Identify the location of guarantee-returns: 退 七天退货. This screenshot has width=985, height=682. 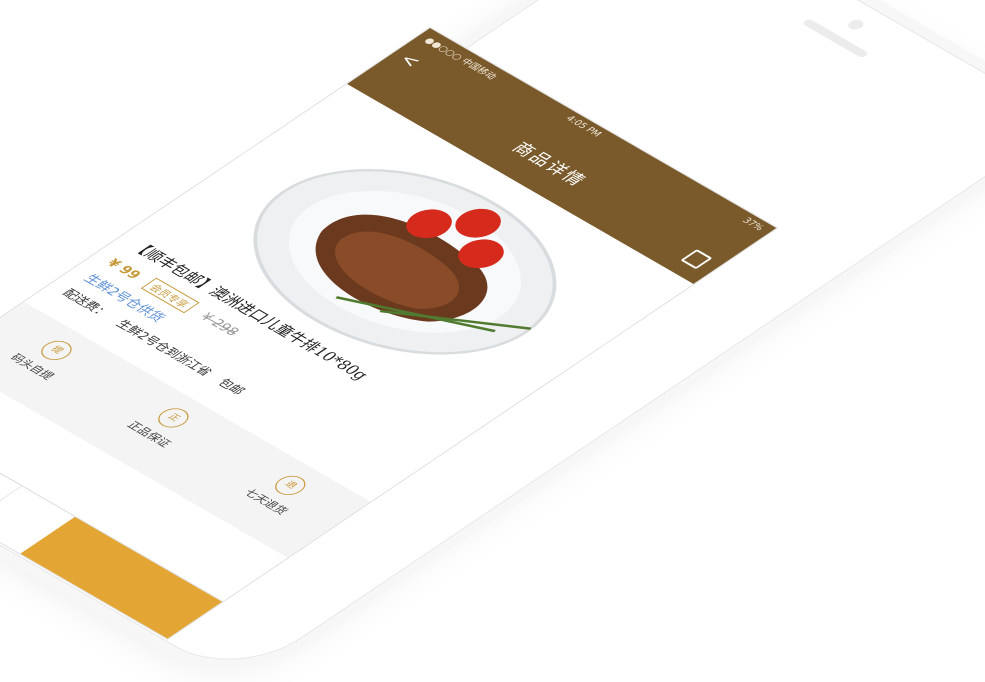
(280, 492).